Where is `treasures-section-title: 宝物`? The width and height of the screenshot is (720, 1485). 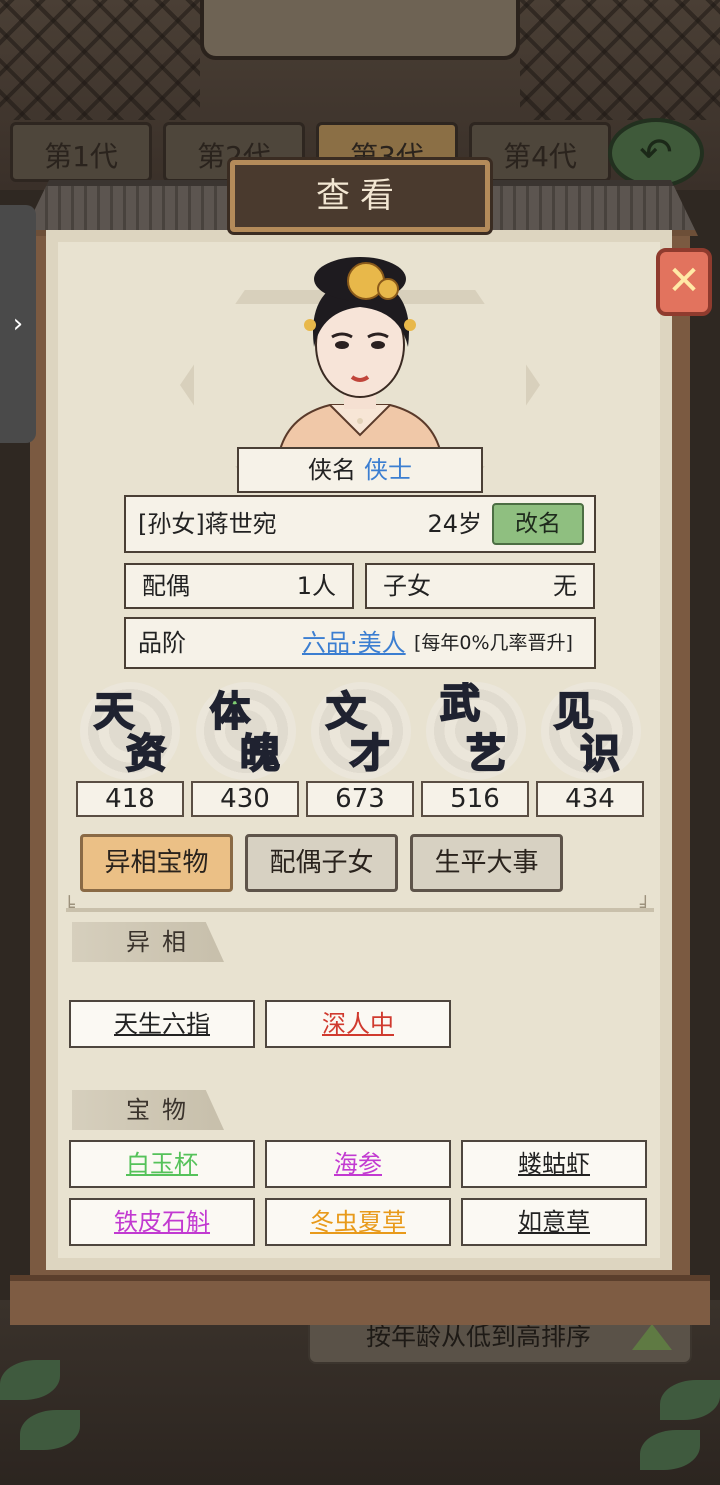
treasures-section-title: 宝物 is located at coordinates (148, 1110).